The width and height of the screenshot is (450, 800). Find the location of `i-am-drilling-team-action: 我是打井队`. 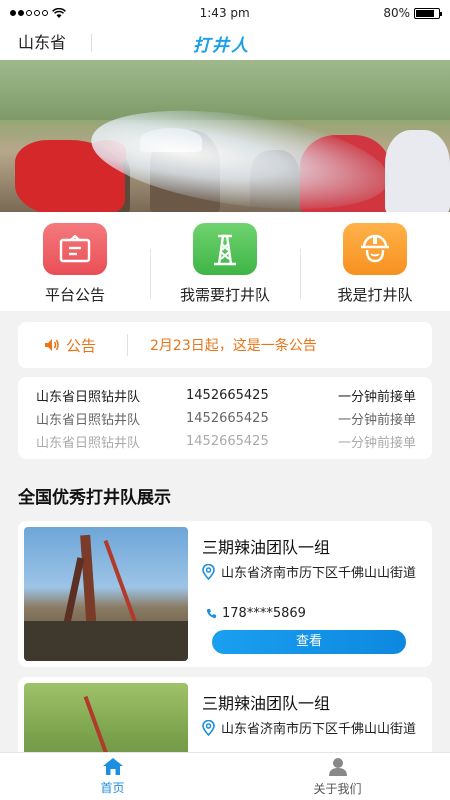

i-am-drilling-team-action: 我是打井队 is located at coordinates (375, 264).